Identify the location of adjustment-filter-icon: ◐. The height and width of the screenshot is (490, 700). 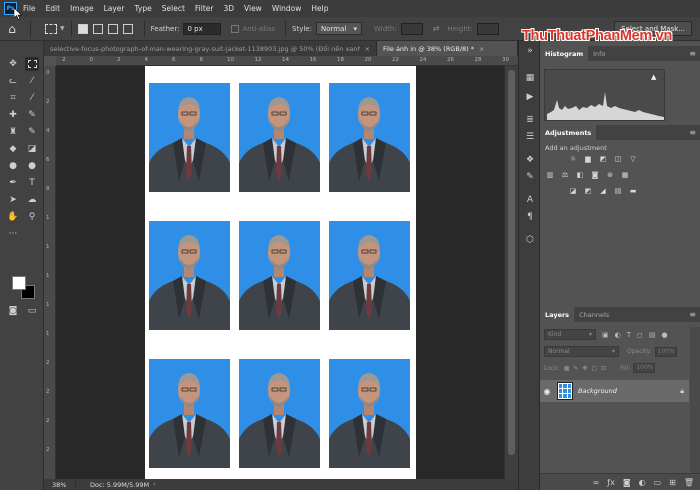
(618, 335).